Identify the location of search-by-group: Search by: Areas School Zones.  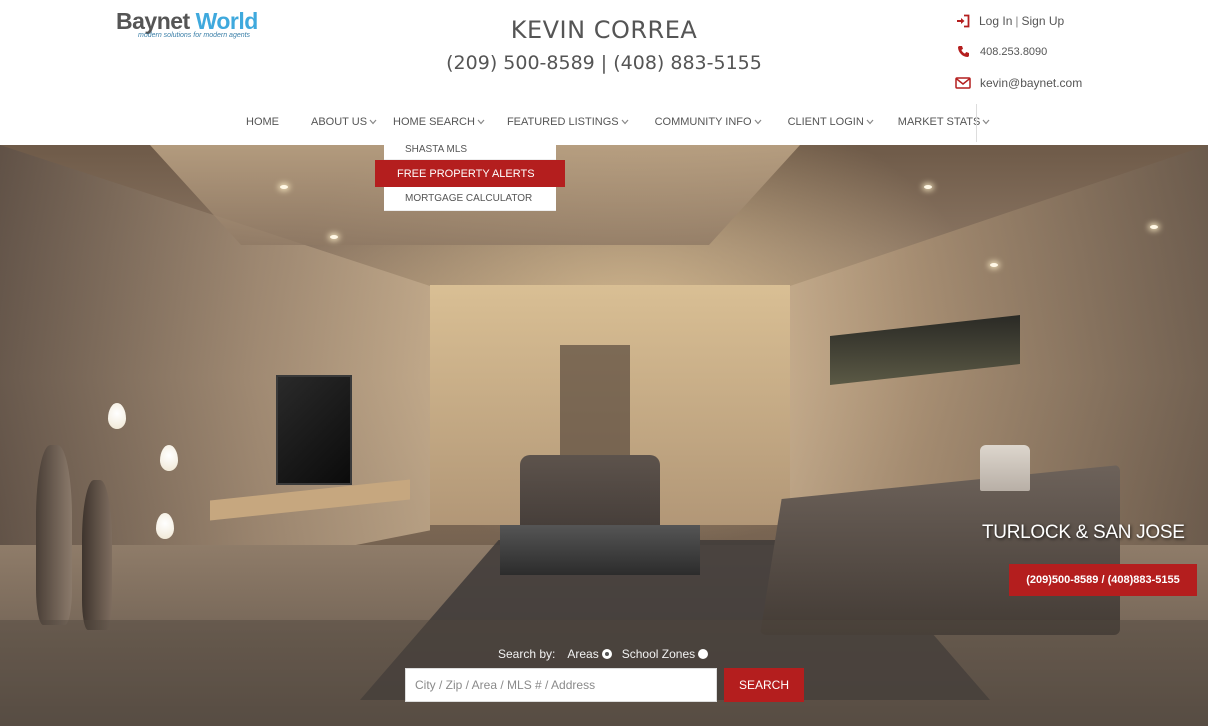
(608, 654).